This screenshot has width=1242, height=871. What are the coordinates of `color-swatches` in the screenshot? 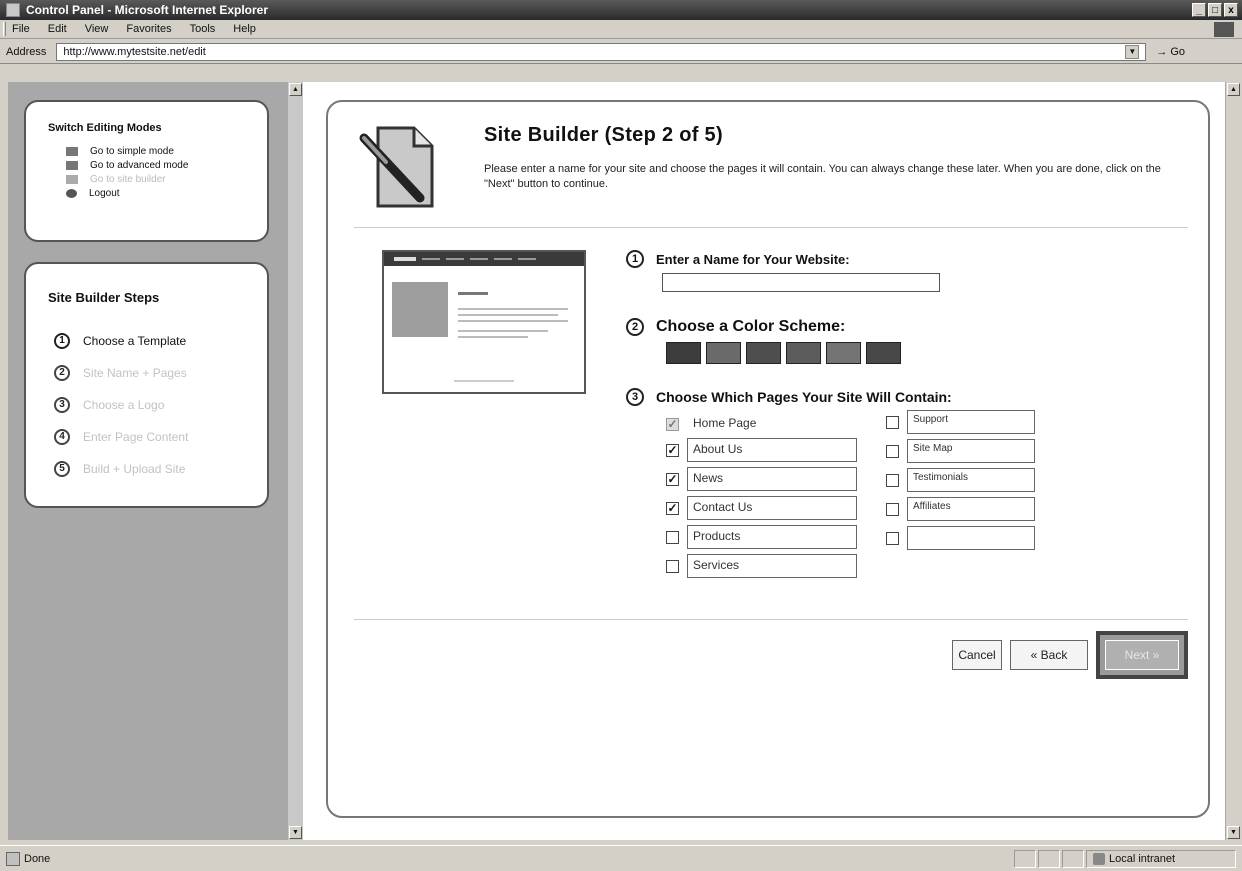 It's located at (783, 353).